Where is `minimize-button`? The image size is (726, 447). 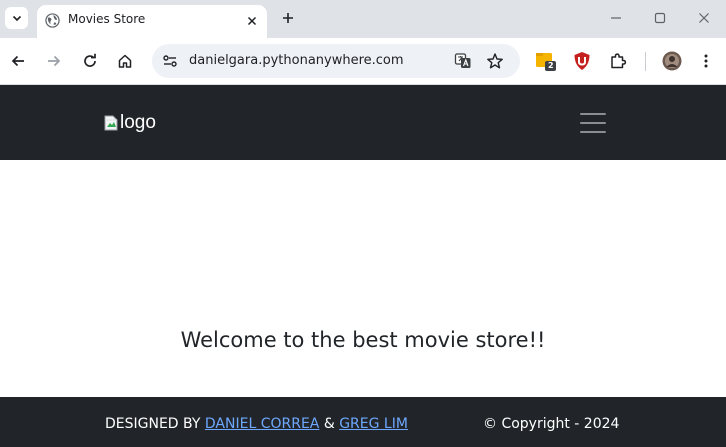
minimize-button is located at coordinates (616, 18).